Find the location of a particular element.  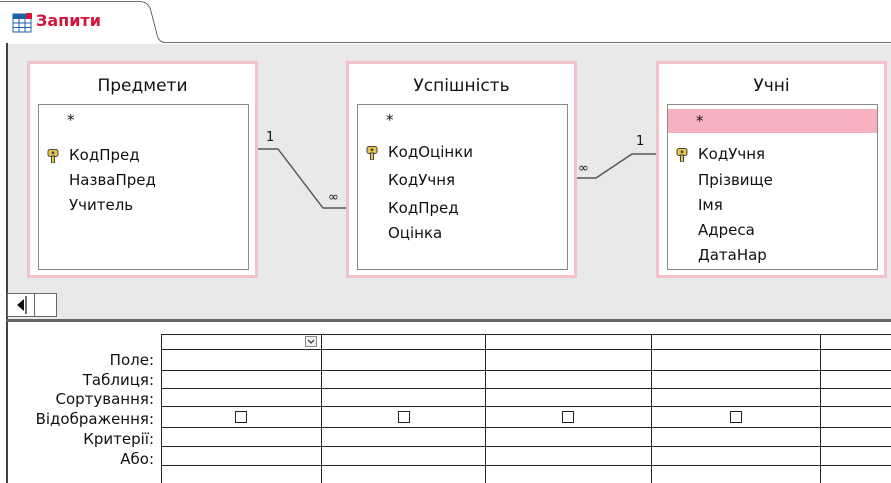

scroll-left-button is located at coordinates (21, 305).